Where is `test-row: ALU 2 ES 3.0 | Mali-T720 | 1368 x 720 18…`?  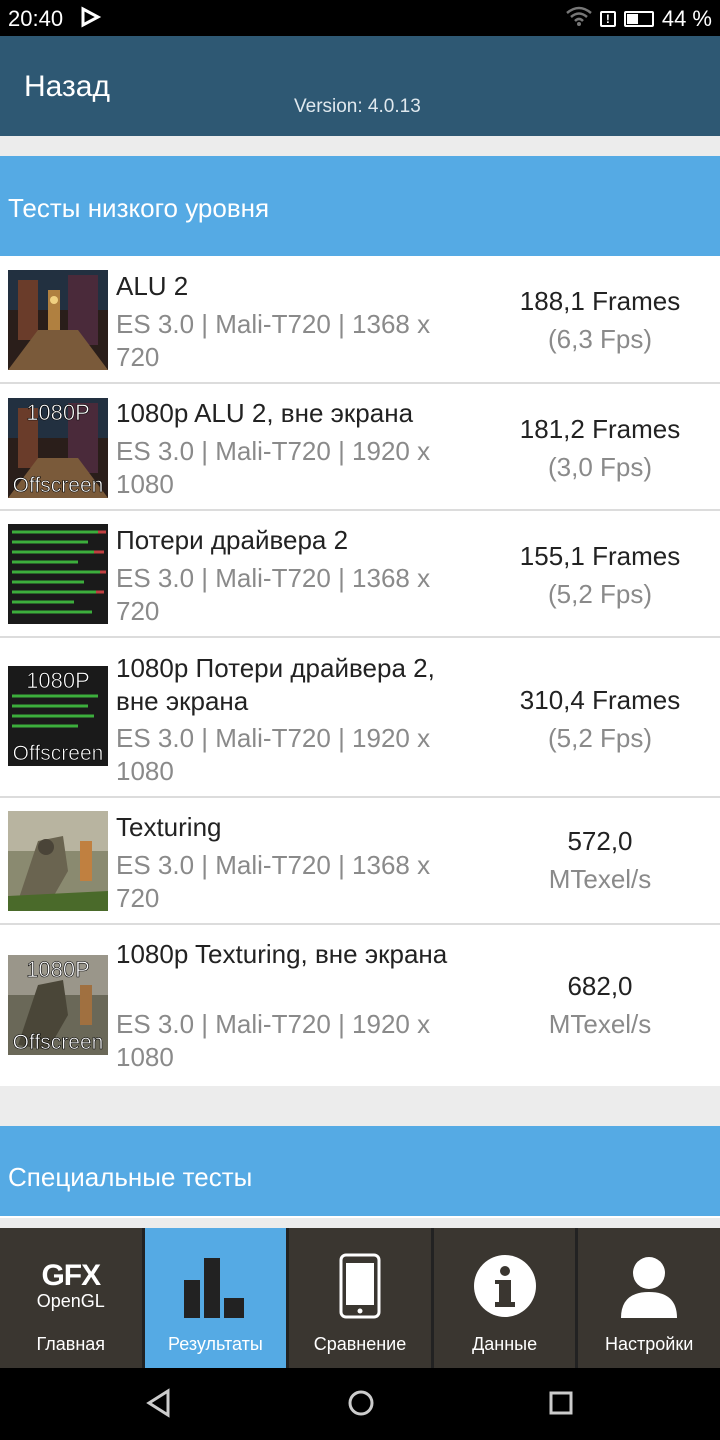 test-row: ALU 2 ES 3.0 | Mali-T720 | 1368 x 720 18… is located at coordinates (360, 320).